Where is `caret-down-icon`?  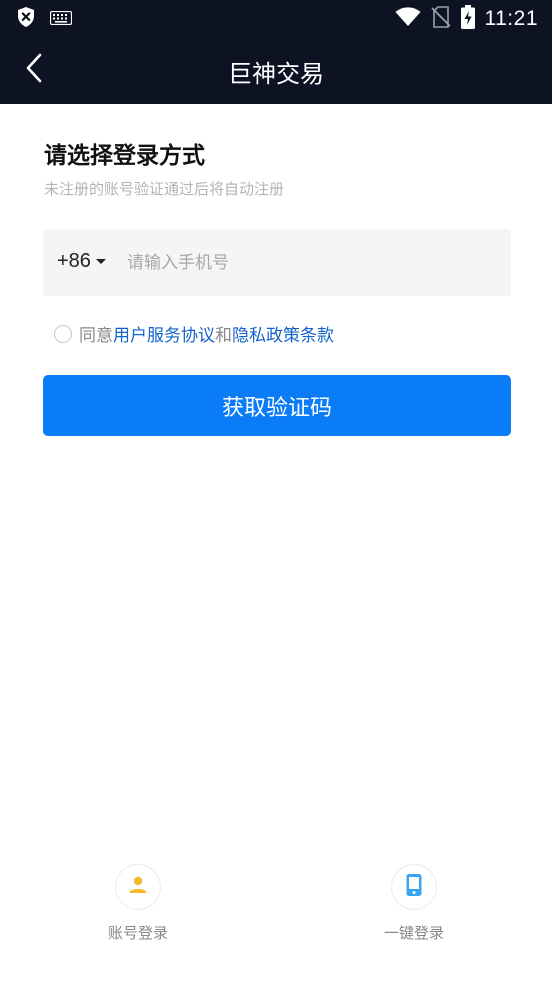 caret-down-icon is located at coordinates (100, 261).